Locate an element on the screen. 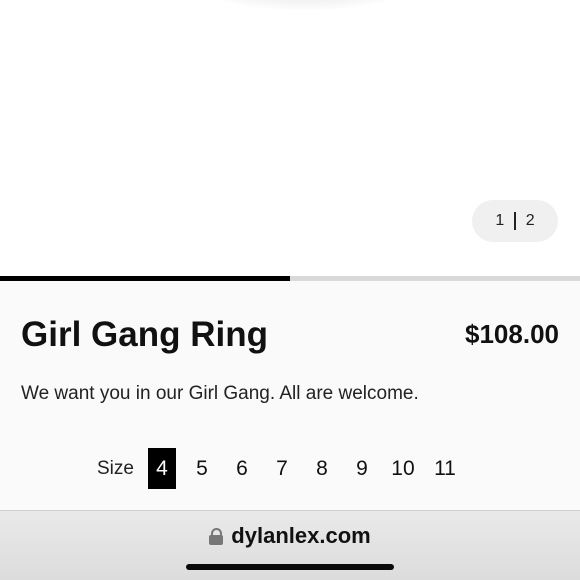 This screenshot has width=580, height=580. size-option-10: 10 is located at coordinates (403, 468).